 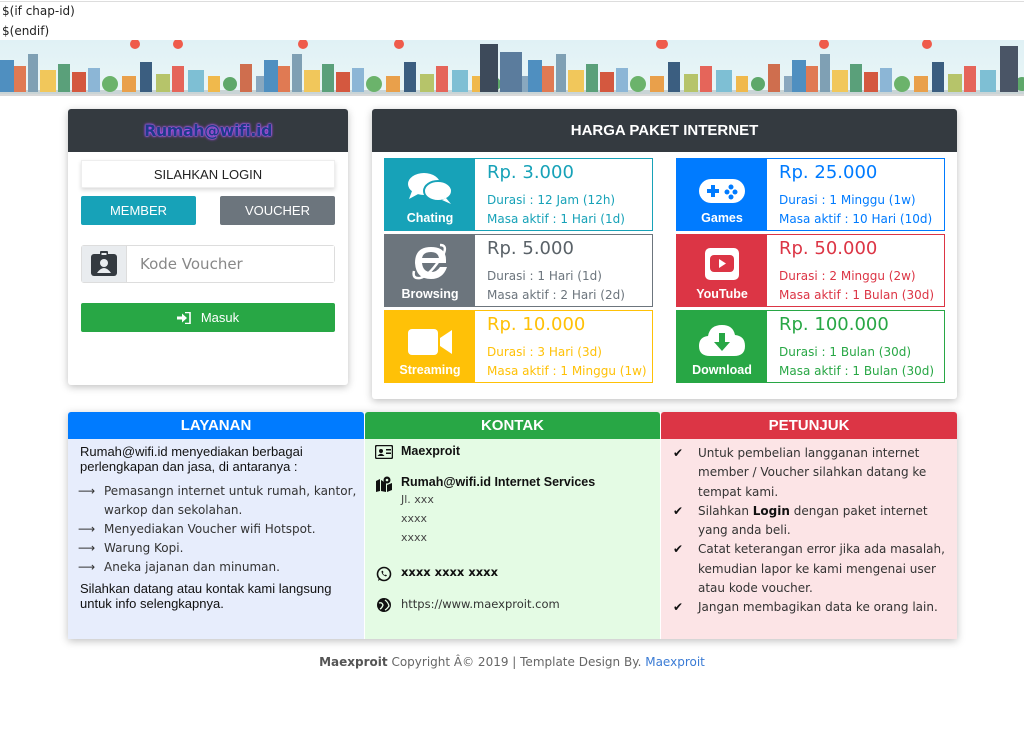 What do you see at coordinates (536, 324) in the screenshot?
I see `package-price: Rp. 10.000` at bounding box center [536, 324].